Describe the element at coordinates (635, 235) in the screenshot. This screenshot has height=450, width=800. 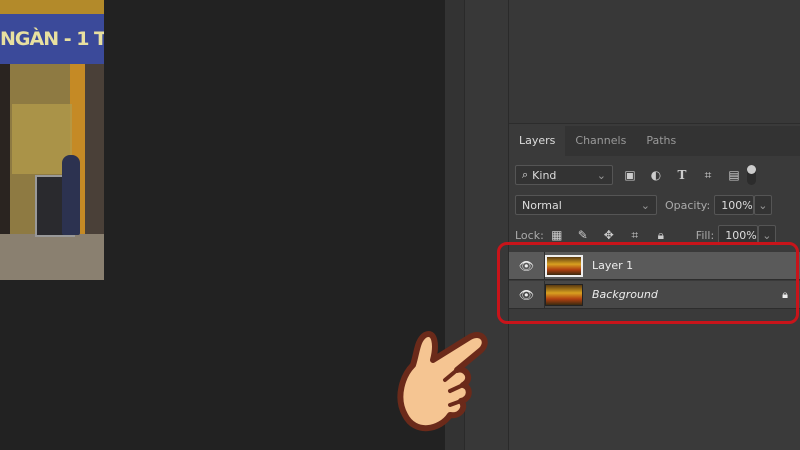
I see `lock-artboard-icon: ⌗` at that location.